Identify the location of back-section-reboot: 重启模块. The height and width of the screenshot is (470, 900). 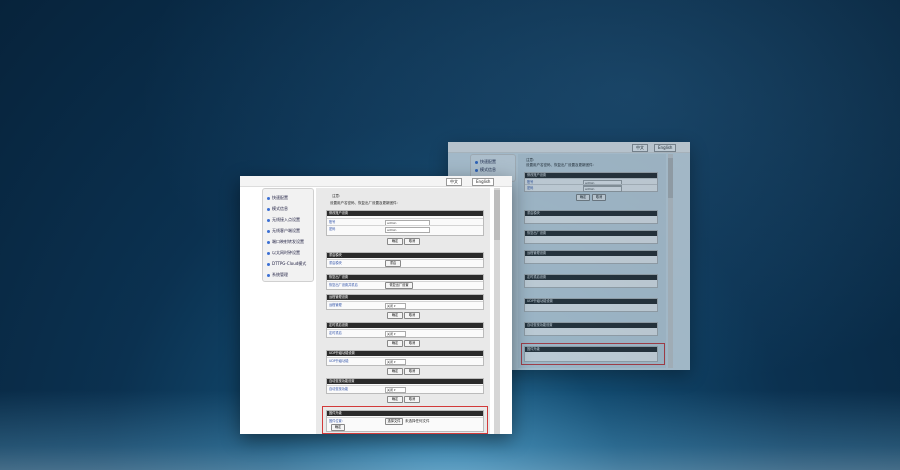
(591, 217).